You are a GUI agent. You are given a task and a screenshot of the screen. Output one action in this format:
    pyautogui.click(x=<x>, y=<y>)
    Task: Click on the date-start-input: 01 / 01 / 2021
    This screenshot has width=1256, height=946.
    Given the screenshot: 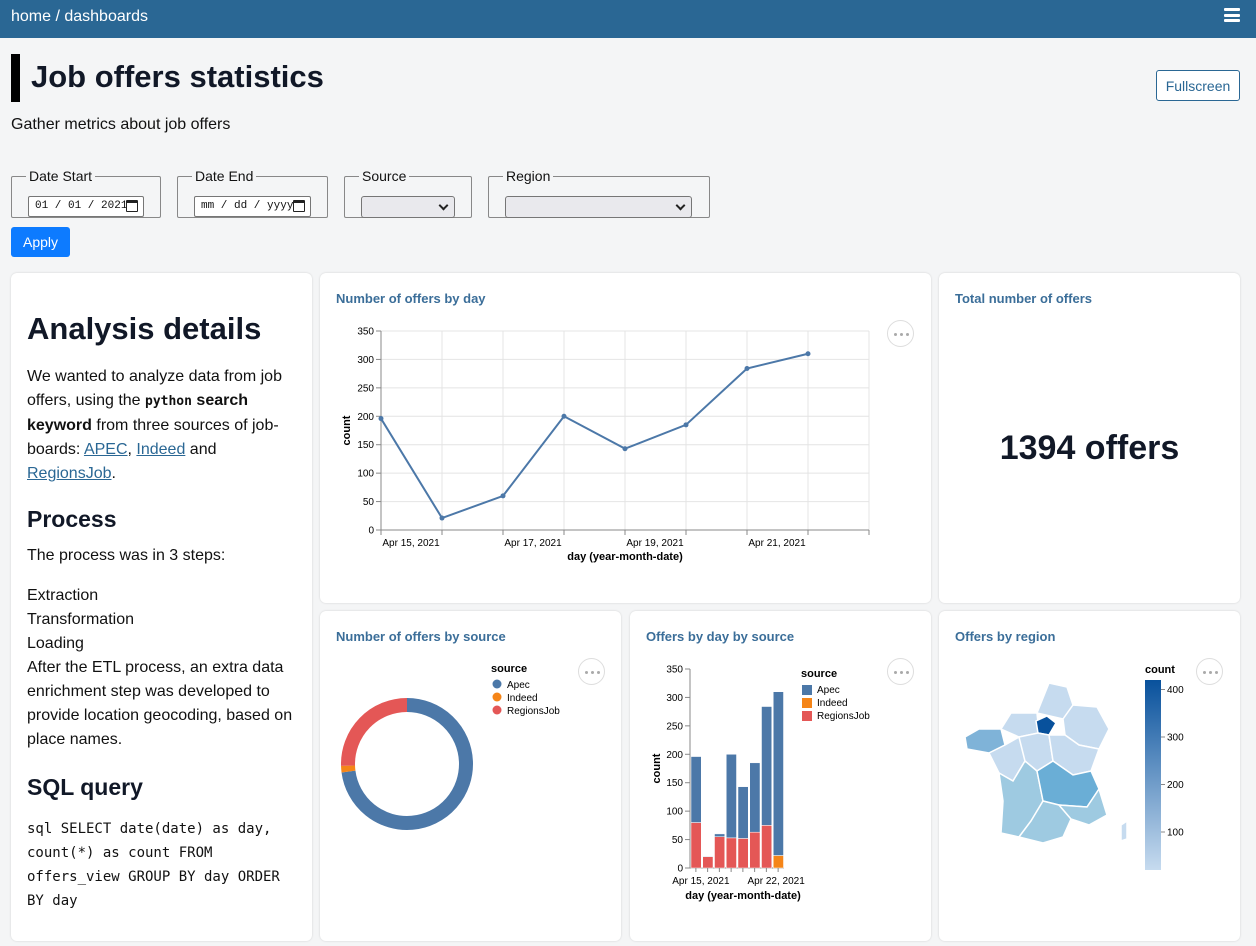 What is the action you would take?
    pyautogui.click(x=86, y=206)
    